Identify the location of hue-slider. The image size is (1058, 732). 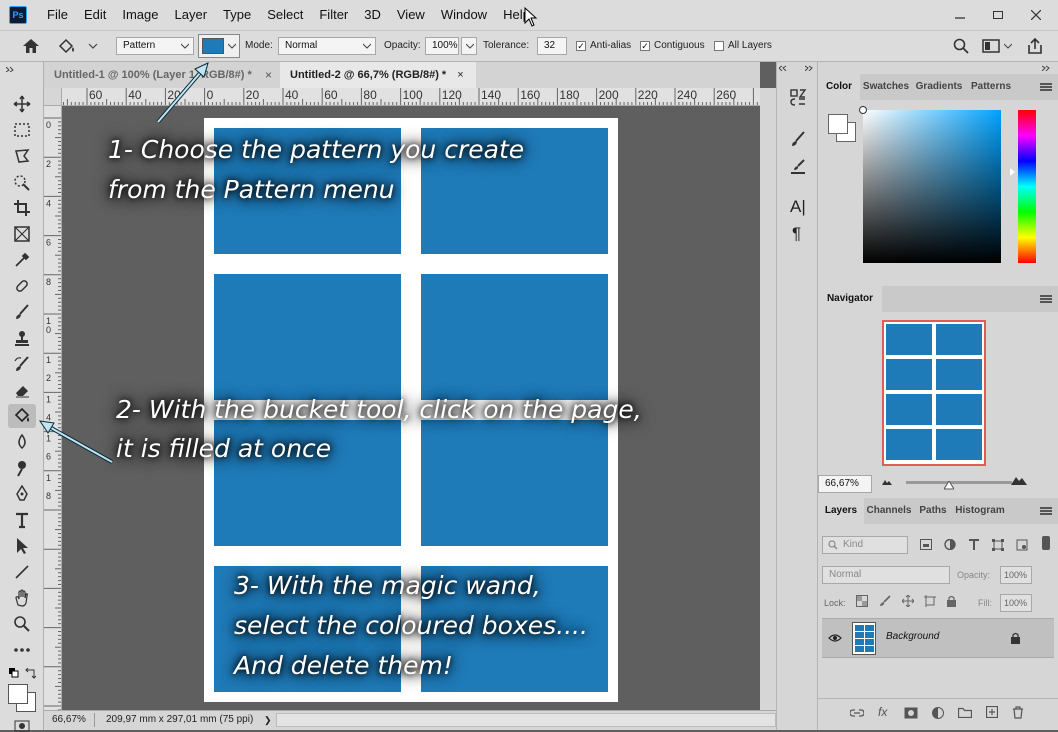
(1023, 186).